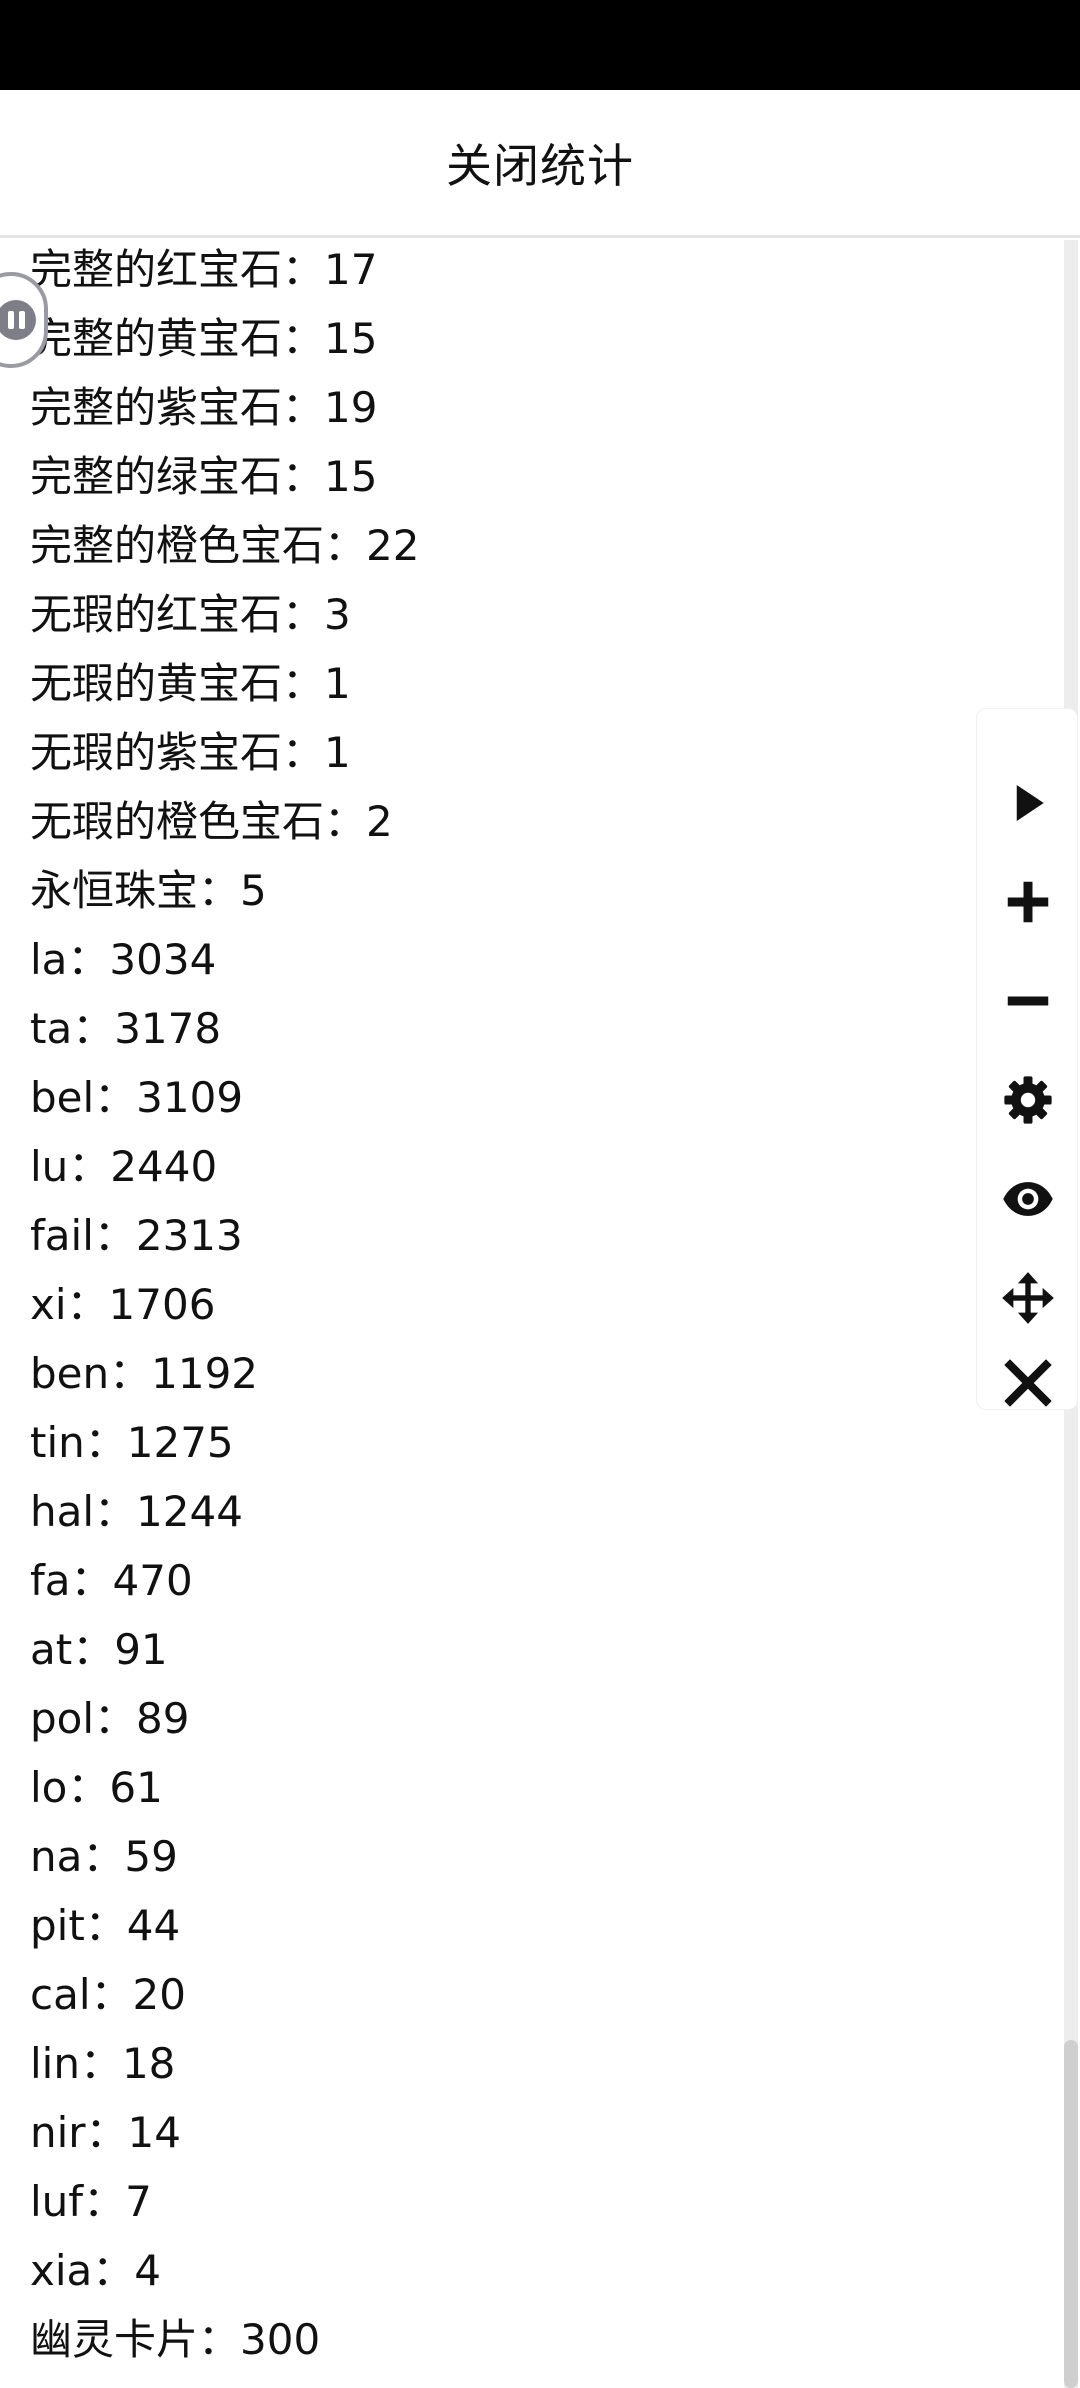  What do you see at coordinates (124, 1166) in the screenshot?
I see `stat-row: lu：2440` at bounding box center [124, 1166].